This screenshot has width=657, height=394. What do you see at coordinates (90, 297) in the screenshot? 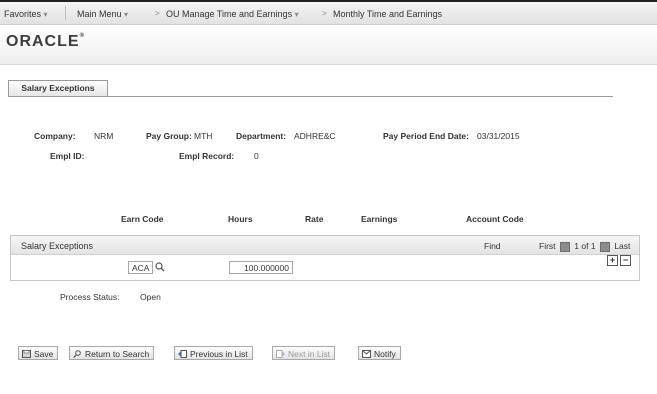
I see `process-status-label: Process Status:` at bounding box center [90, 297].